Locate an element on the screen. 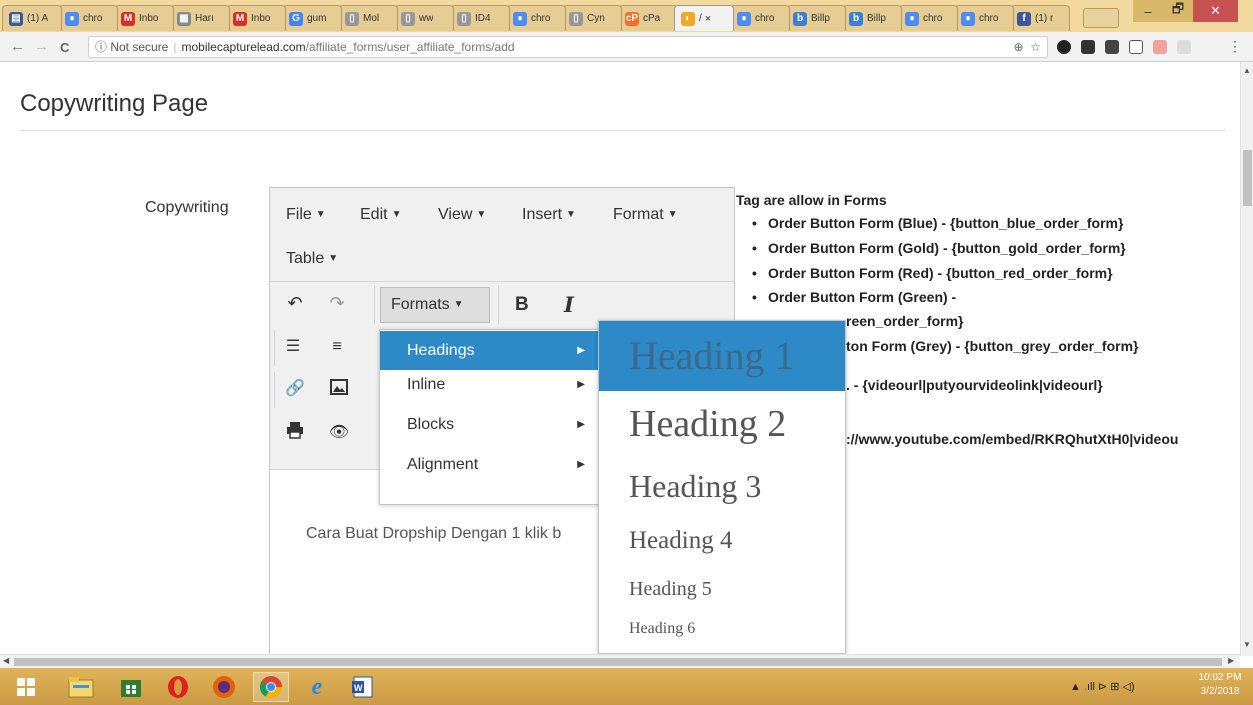 The height and width of the screenshot is (705, 1253). scroll-left-icon: ◀ is located at coordinates (6, 660).